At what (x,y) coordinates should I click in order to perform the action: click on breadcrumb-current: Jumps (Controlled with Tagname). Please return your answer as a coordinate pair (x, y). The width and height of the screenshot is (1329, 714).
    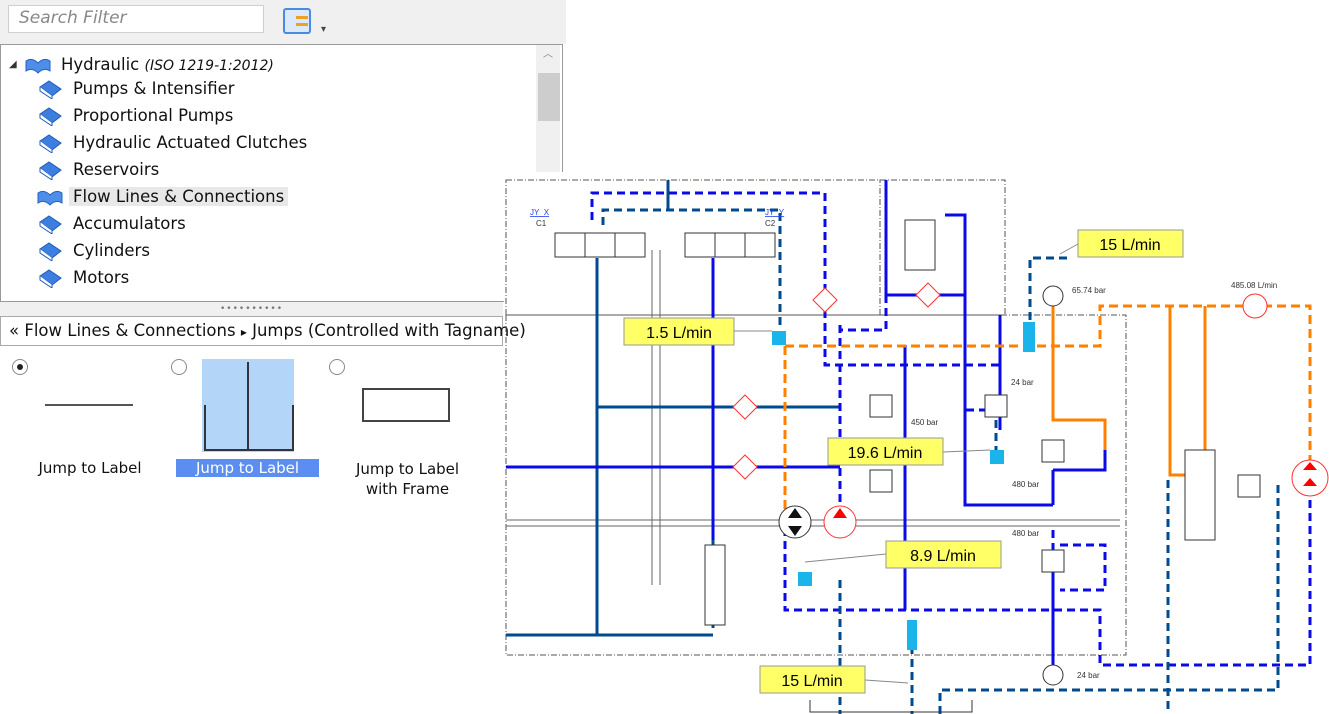
    Looking at the image, I should click on (389, 330).